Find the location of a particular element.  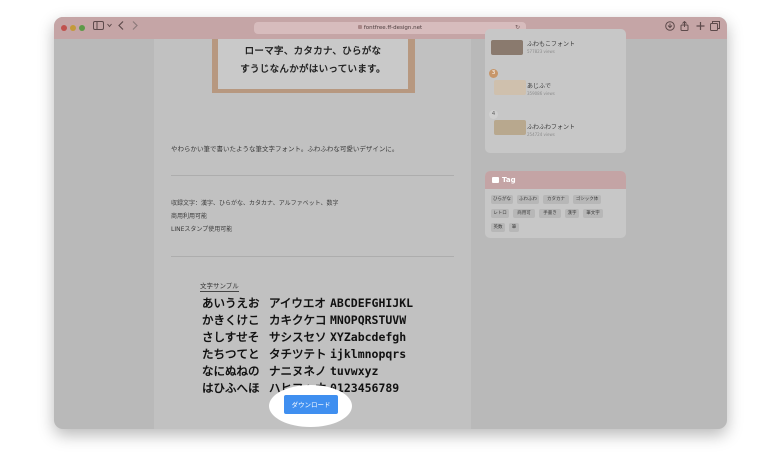

tag-chip: 筆 is located at coordinates (514, 227).